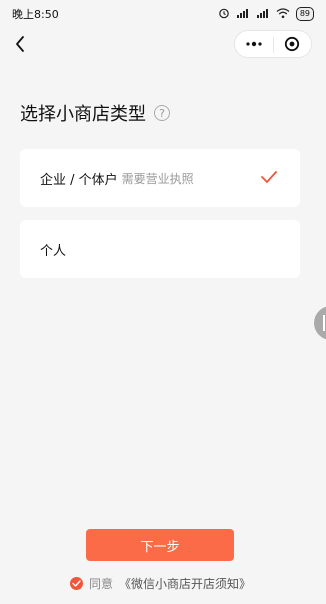  I want to click on checkmark-icon, so click(269, 178).